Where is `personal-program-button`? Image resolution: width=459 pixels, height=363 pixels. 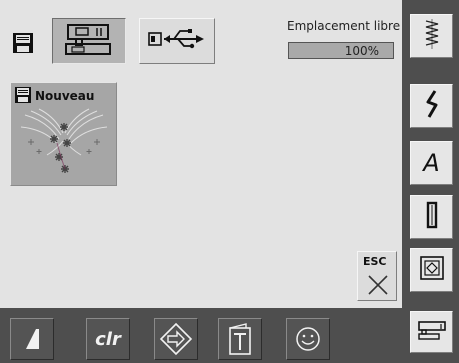 personal-program-button is located at coordinates (176, 339).